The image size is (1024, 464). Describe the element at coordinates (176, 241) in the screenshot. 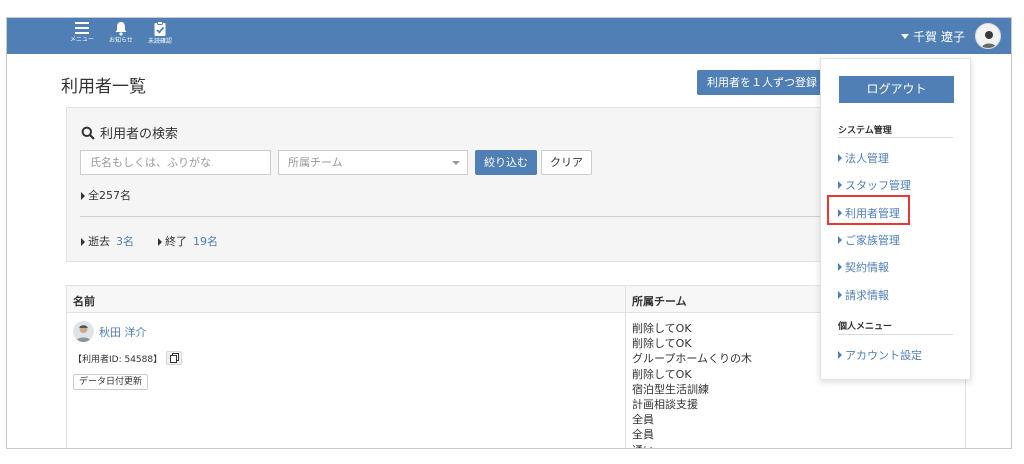

I see `status-label: 終了` at that location.